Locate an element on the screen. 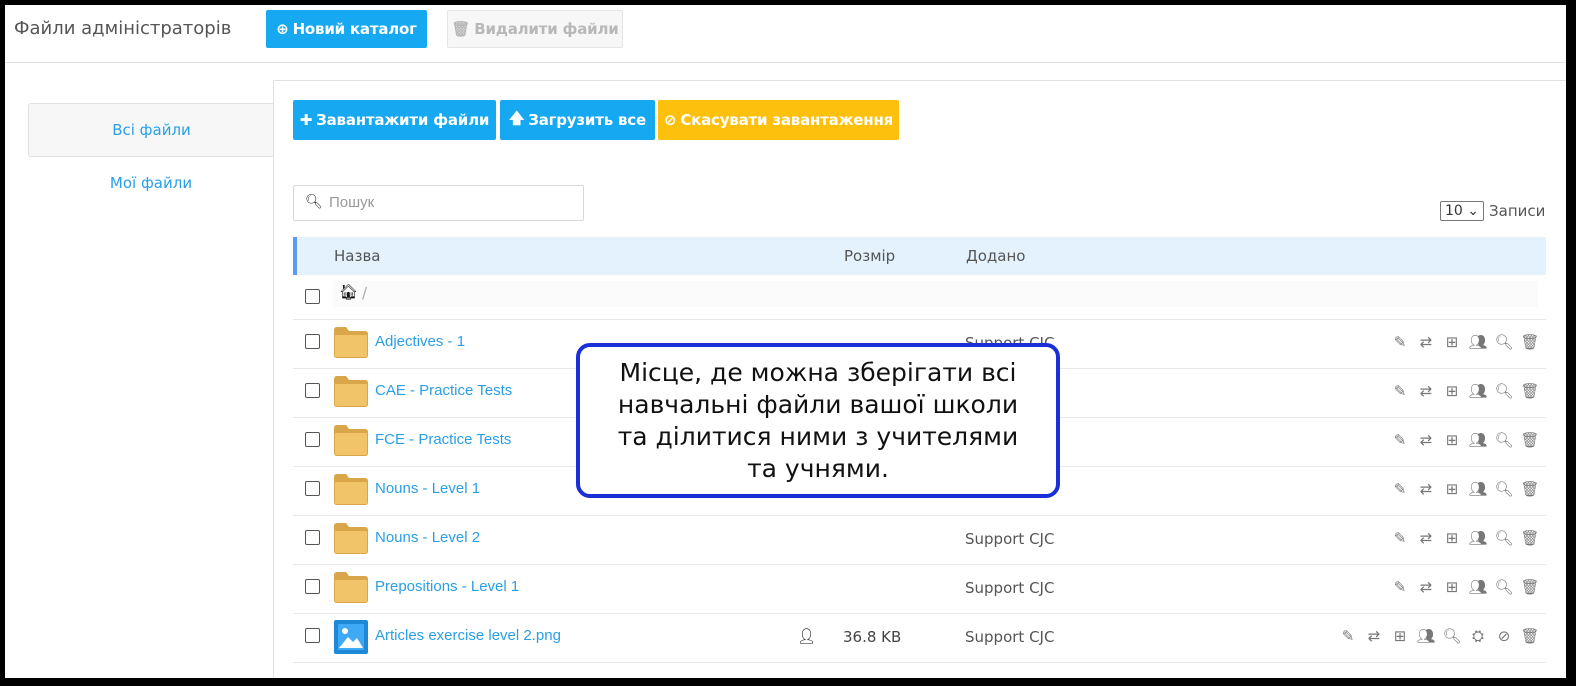  delete-files-label: Видалити файли is located at coordinates (546, 29).